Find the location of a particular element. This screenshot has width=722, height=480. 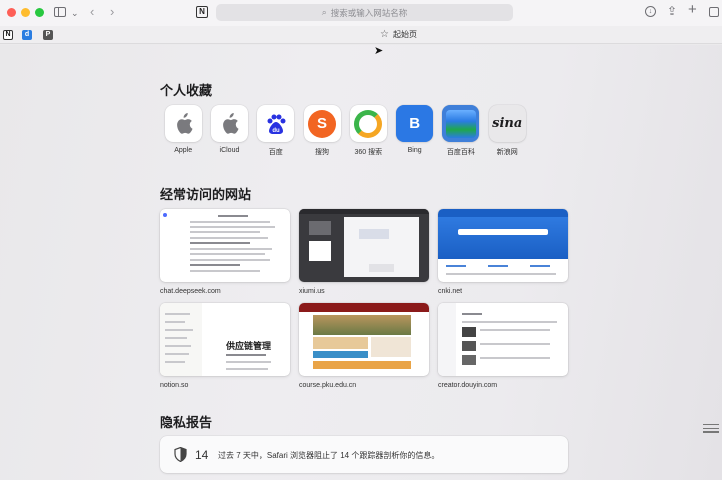

privacy-report-card: 14 过去 7 天中，Safari 浏览器阻止了 14 个跟踪器剖析你的信息。 is located at coordinates (364, 454).